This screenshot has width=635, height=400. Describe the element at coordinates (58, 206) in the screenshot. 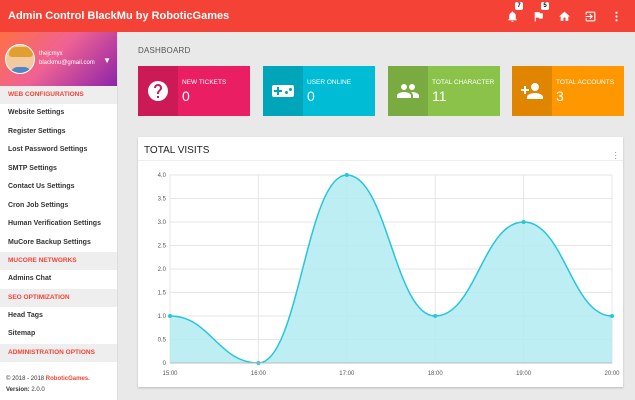

I see `sidebar-item-cron-job-settings: Cron Job Settings` at that location.